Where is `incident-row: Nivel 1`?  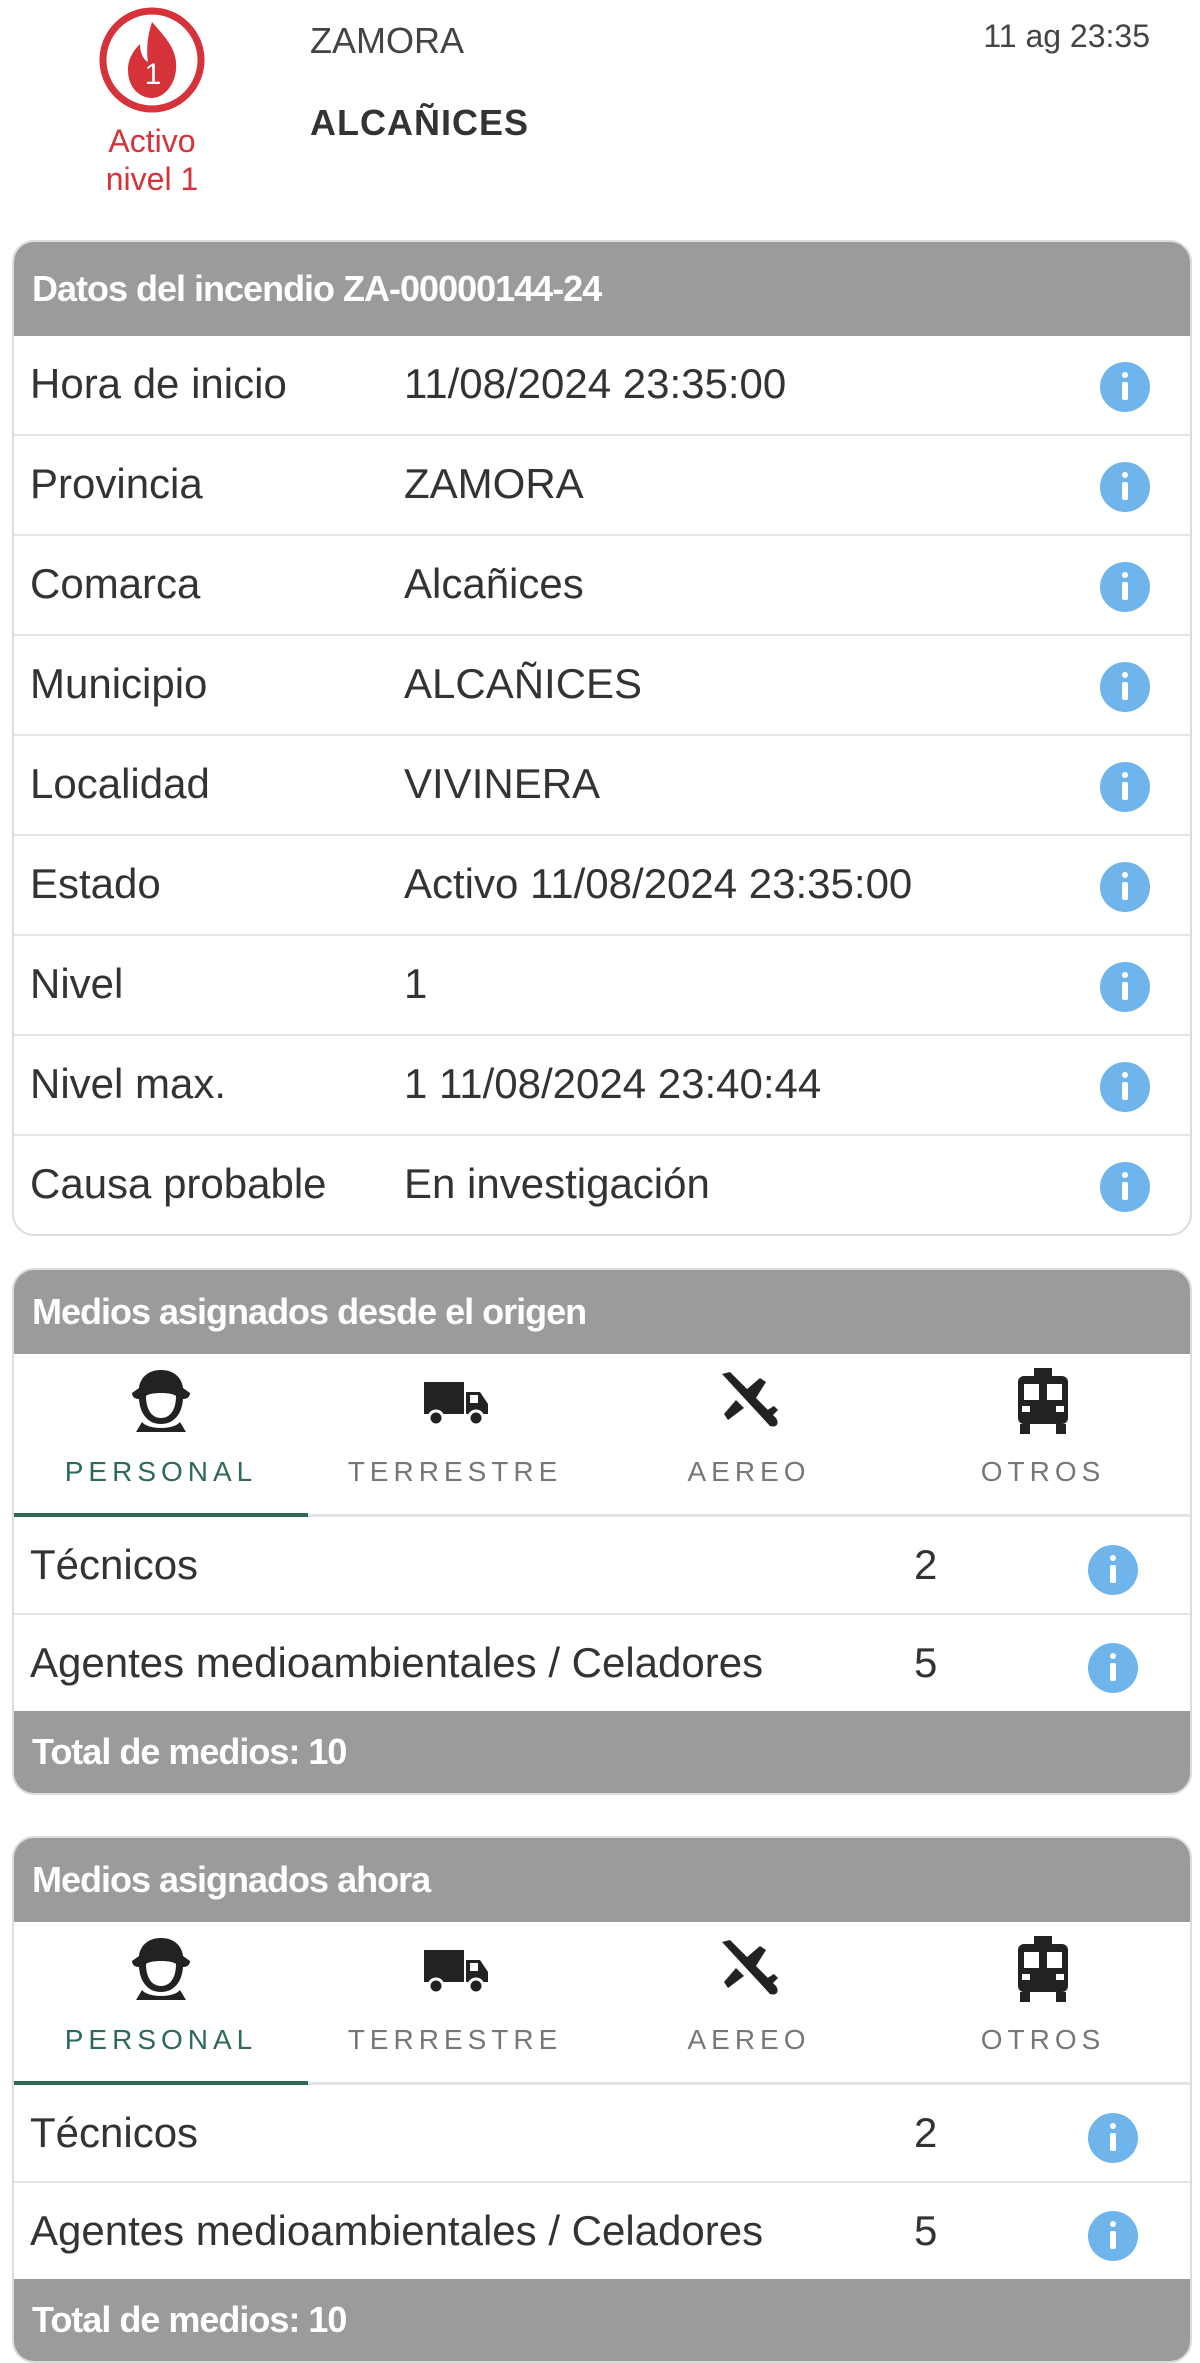
incident-row: Nivel 1 is located at coordinates (602, 984).